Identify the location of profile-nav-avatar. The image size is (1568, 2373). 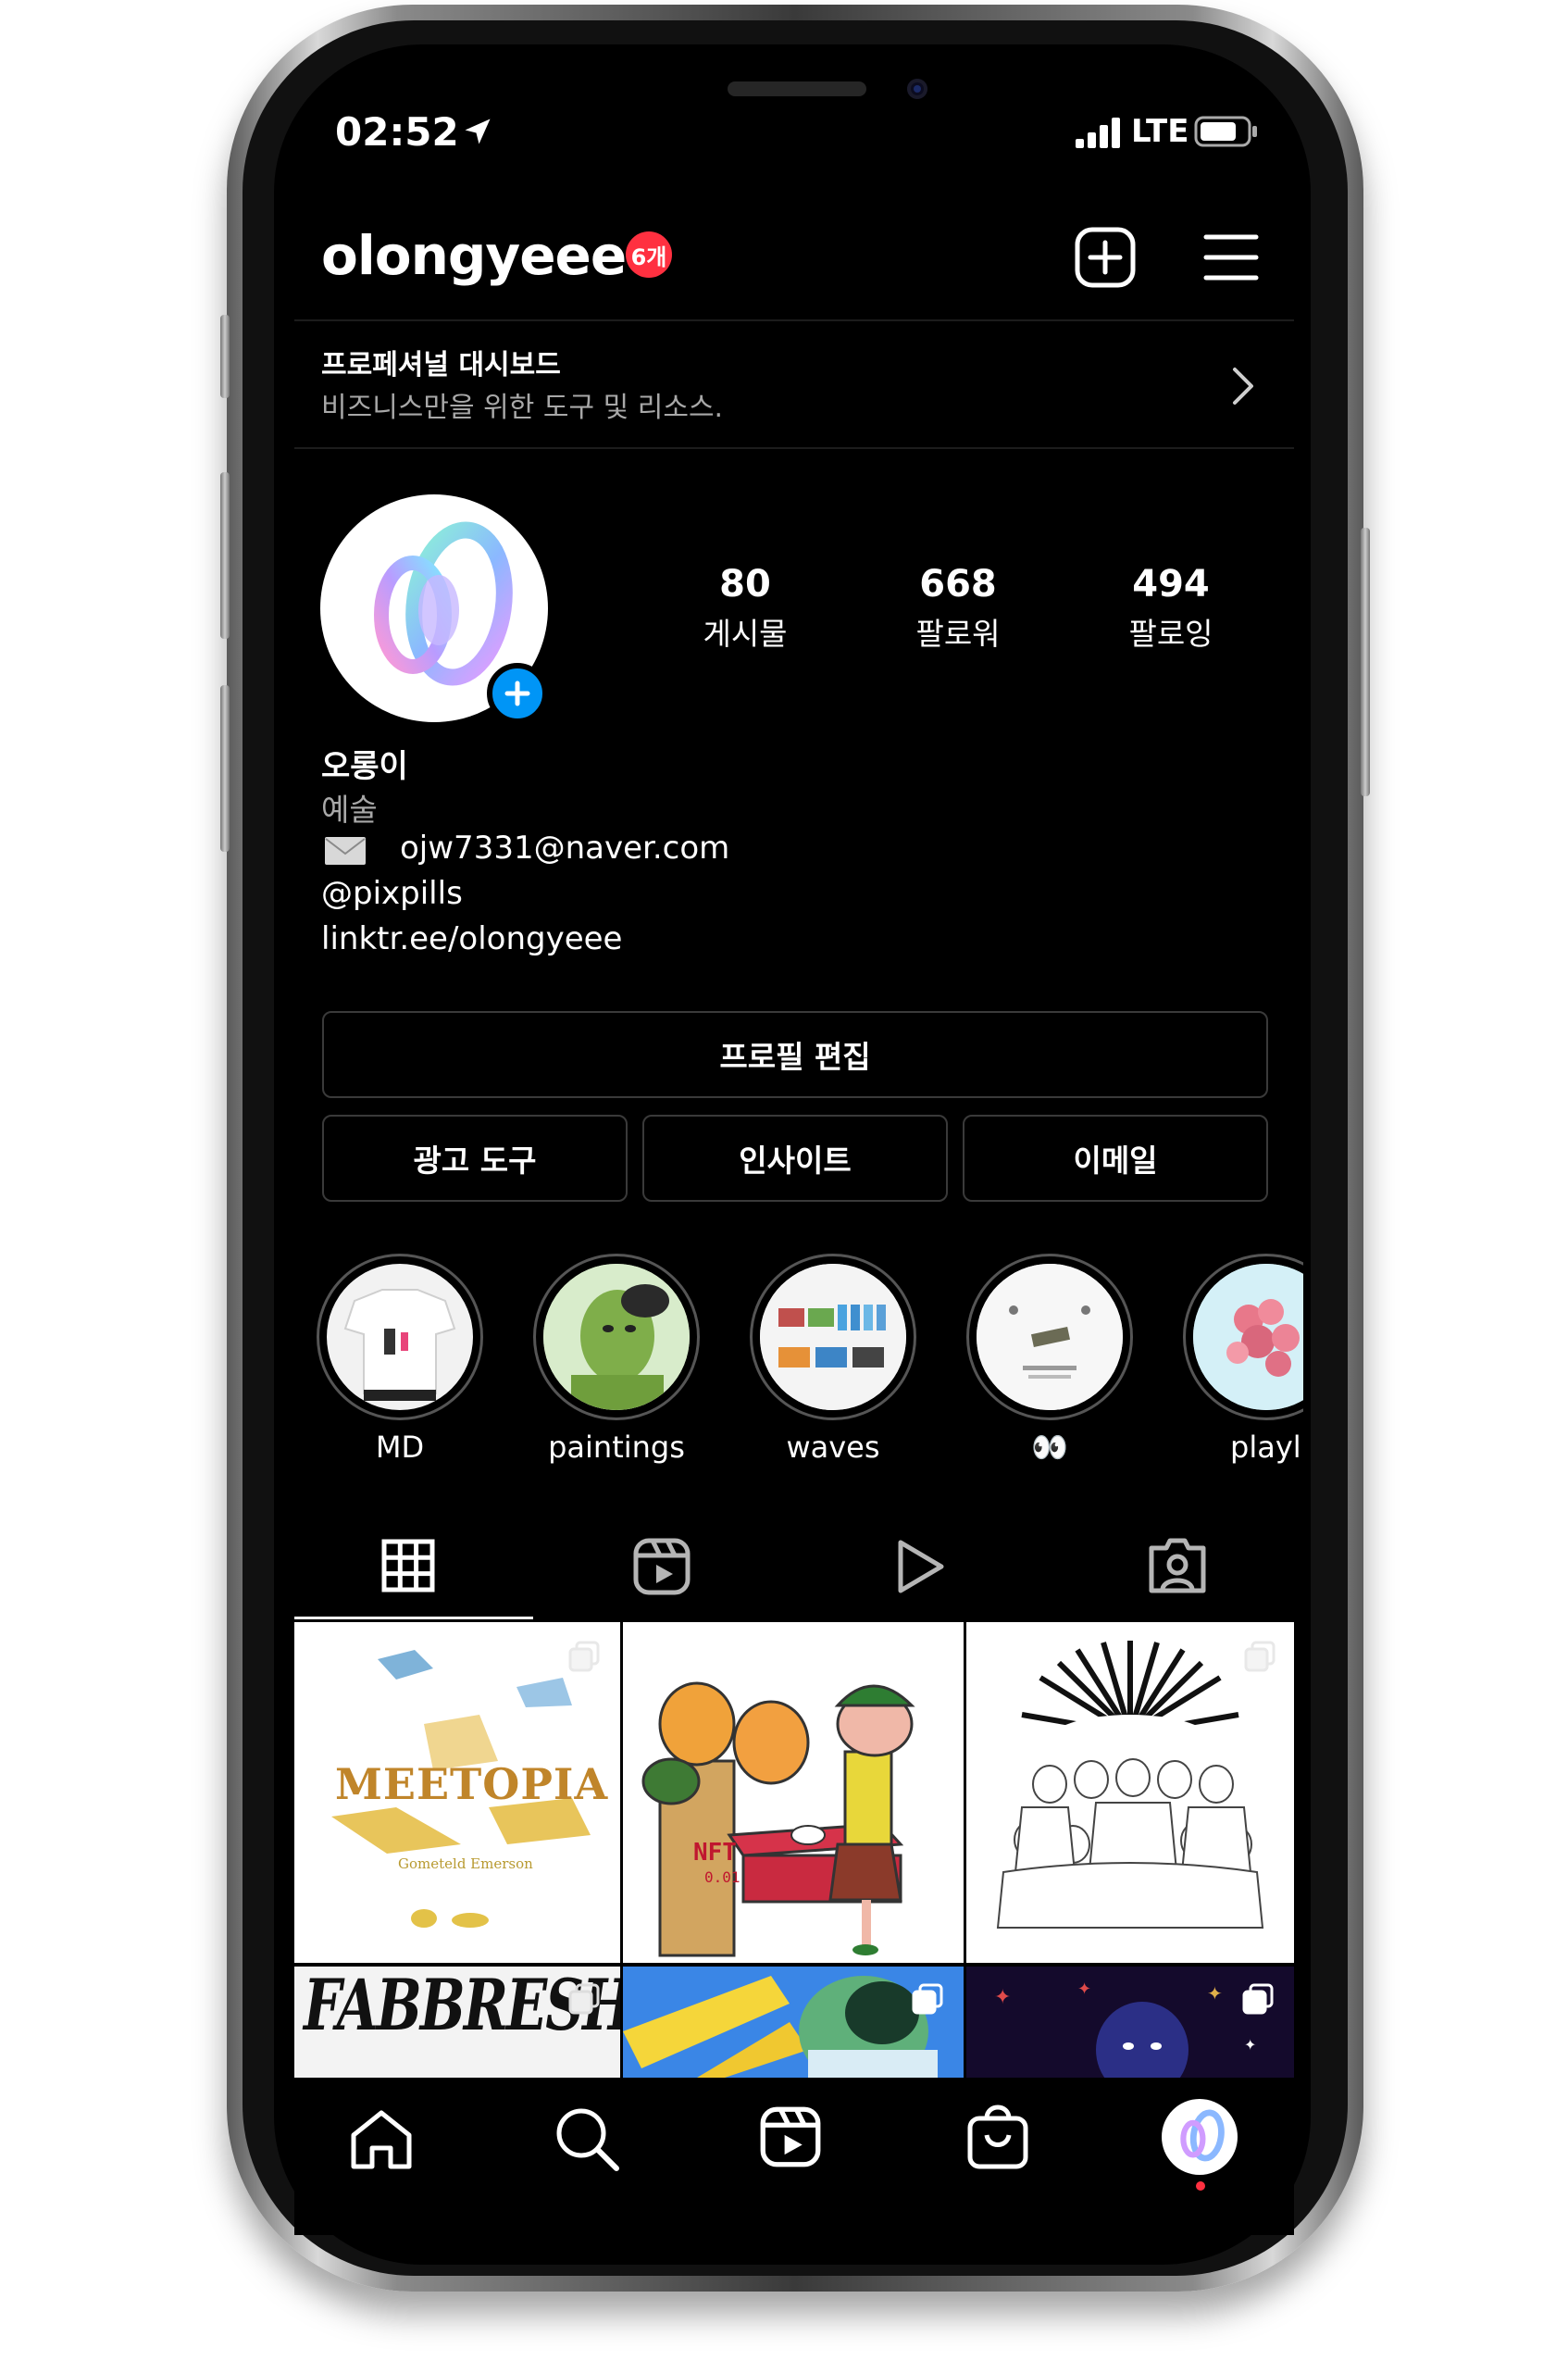
(1199, 2137).